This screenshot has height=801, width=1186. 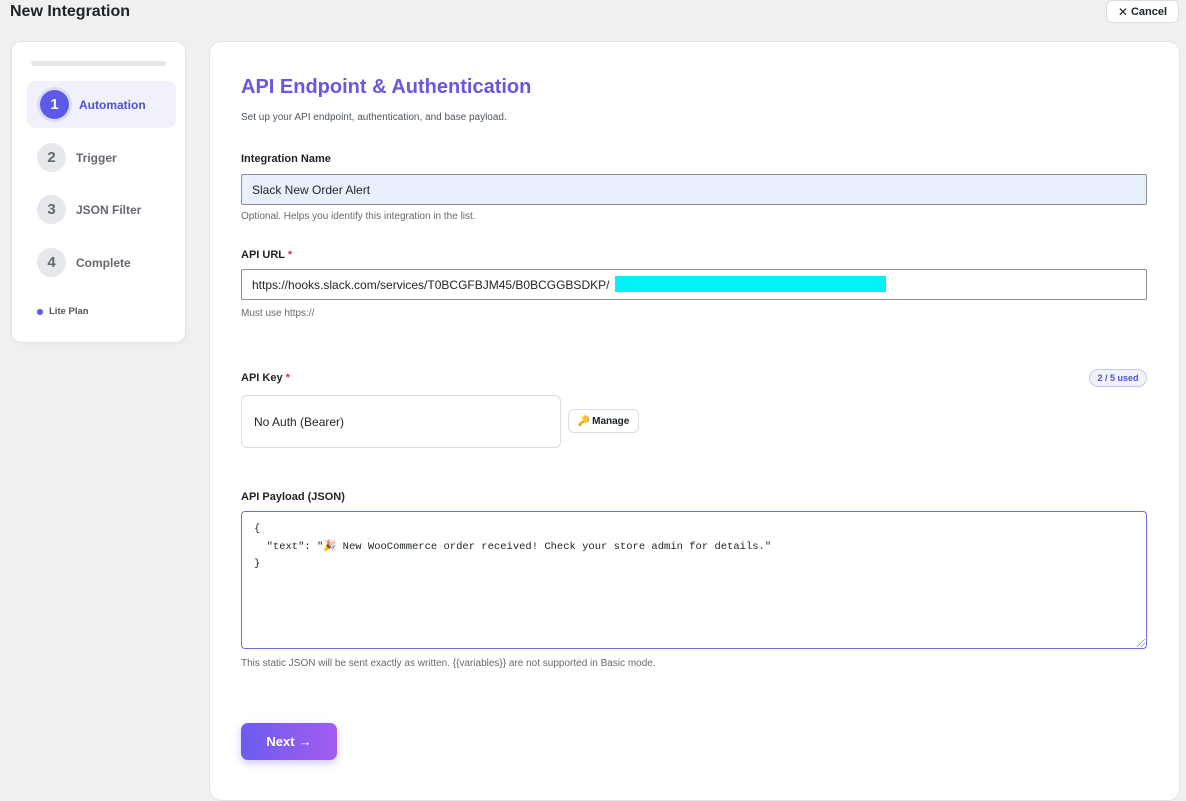 I want to click on api-url-label-text: API URL, so click(x=263, y=255).